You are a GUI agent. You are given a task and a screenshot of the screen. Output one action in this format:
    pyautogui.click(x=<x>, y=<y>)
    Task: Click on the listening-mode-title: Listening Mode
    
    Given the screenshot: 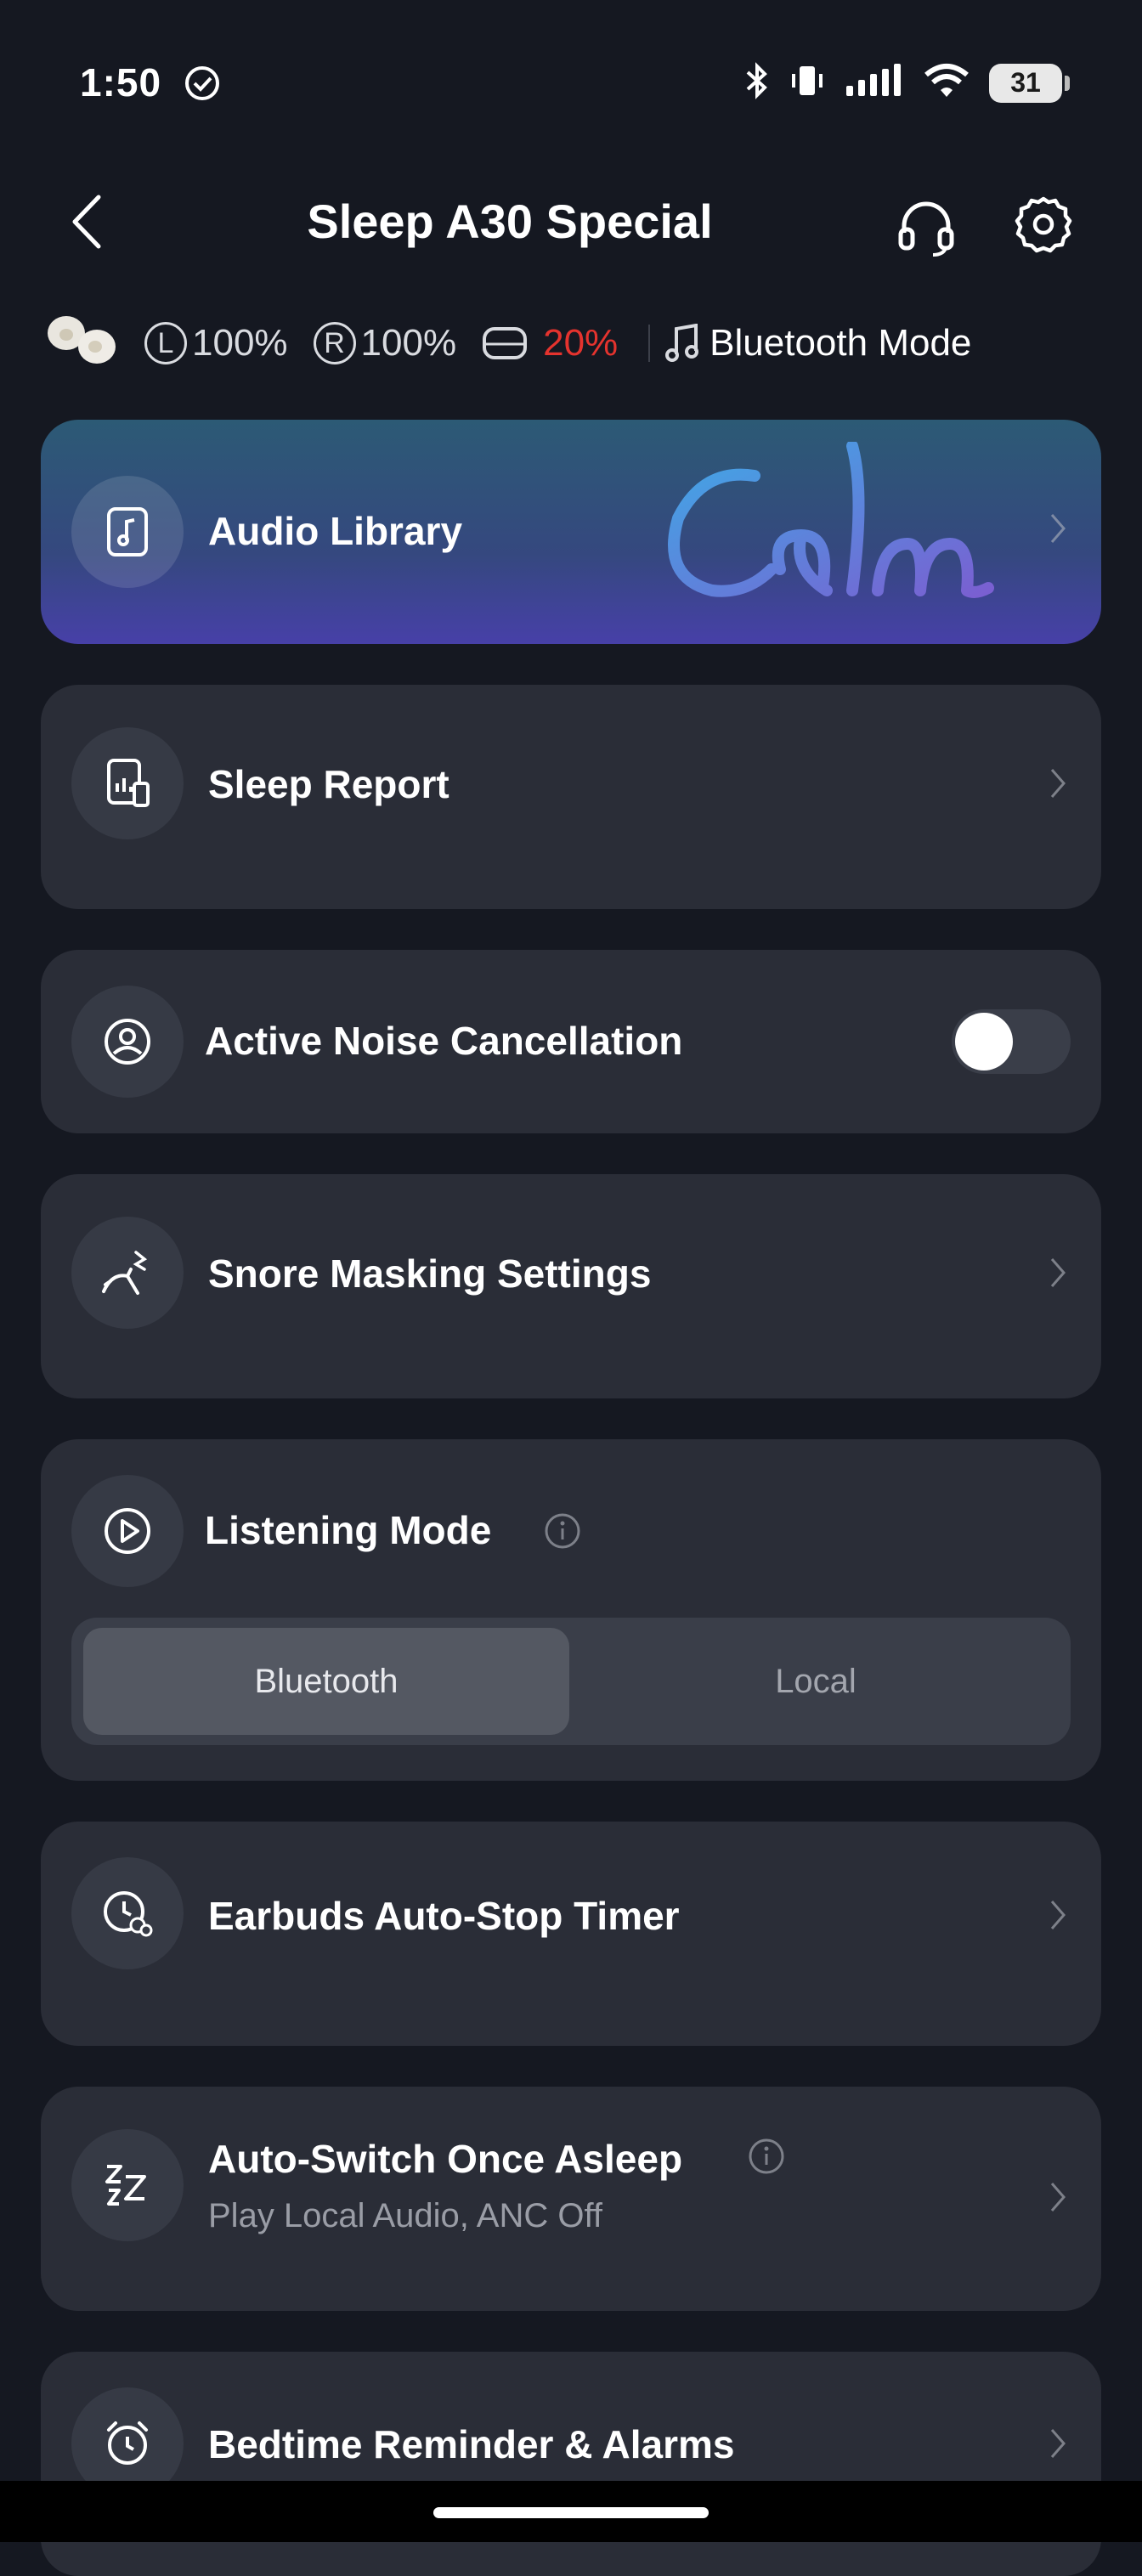 What is the action you would take?
    pyautogui.click(x=348, y=1530)
    